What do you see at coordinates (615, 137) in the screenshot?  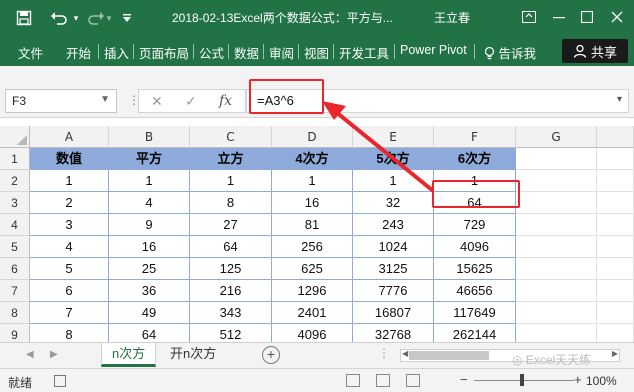 I see `column-header` at bounding box center [615, 137].